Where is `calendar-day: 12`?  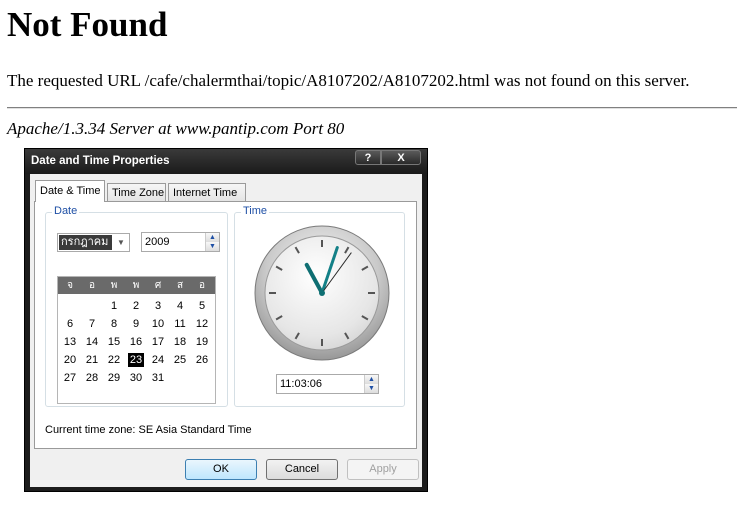 calendar-day: 12 is located at coordinates (202, 324).